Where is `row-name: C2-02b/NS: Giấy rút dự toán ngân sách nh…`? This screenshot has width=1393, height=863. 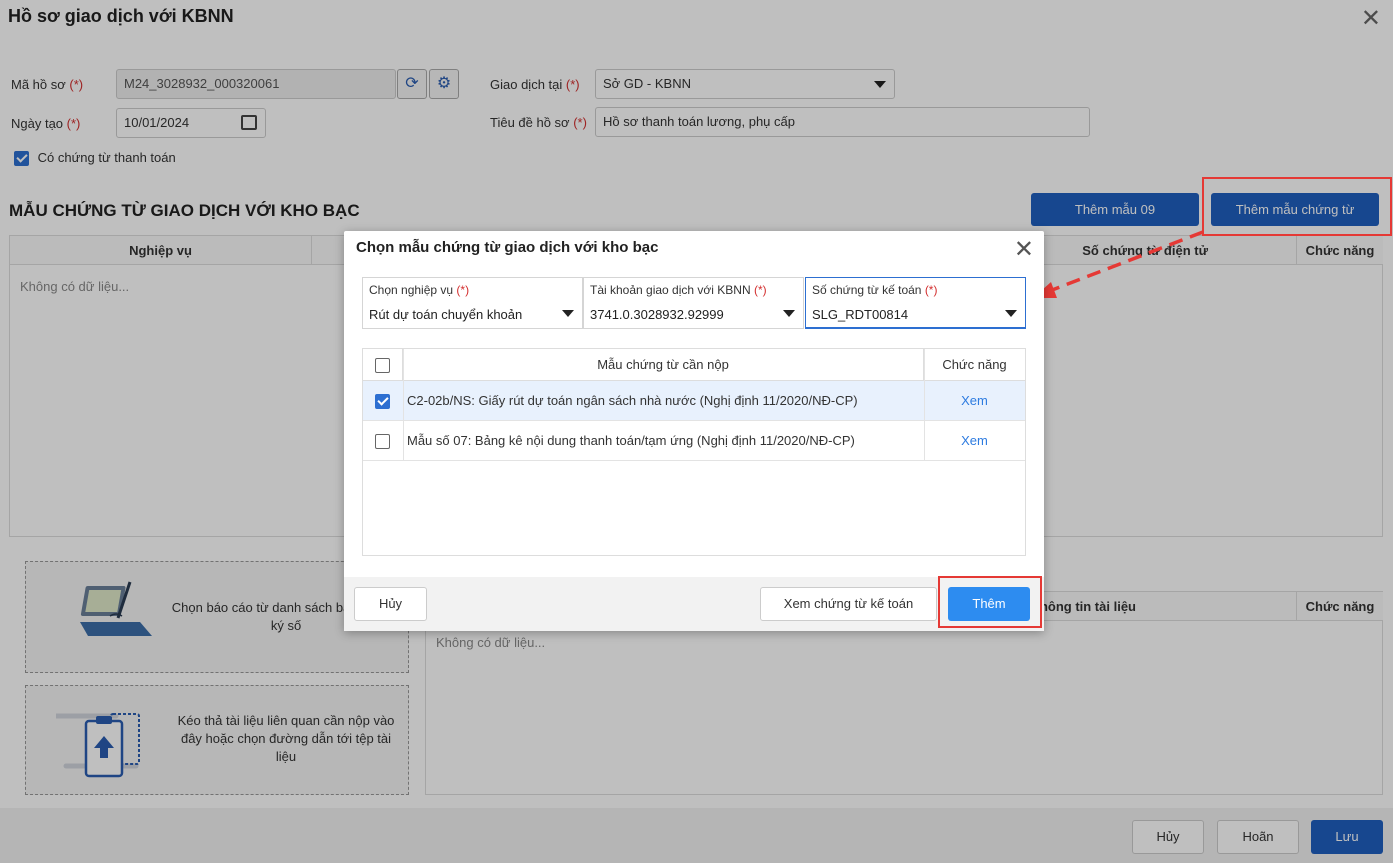
row-name: C2-02b/NS: Giấy rút dự toán ngân sách nh… is located at coordinates (632, 400).